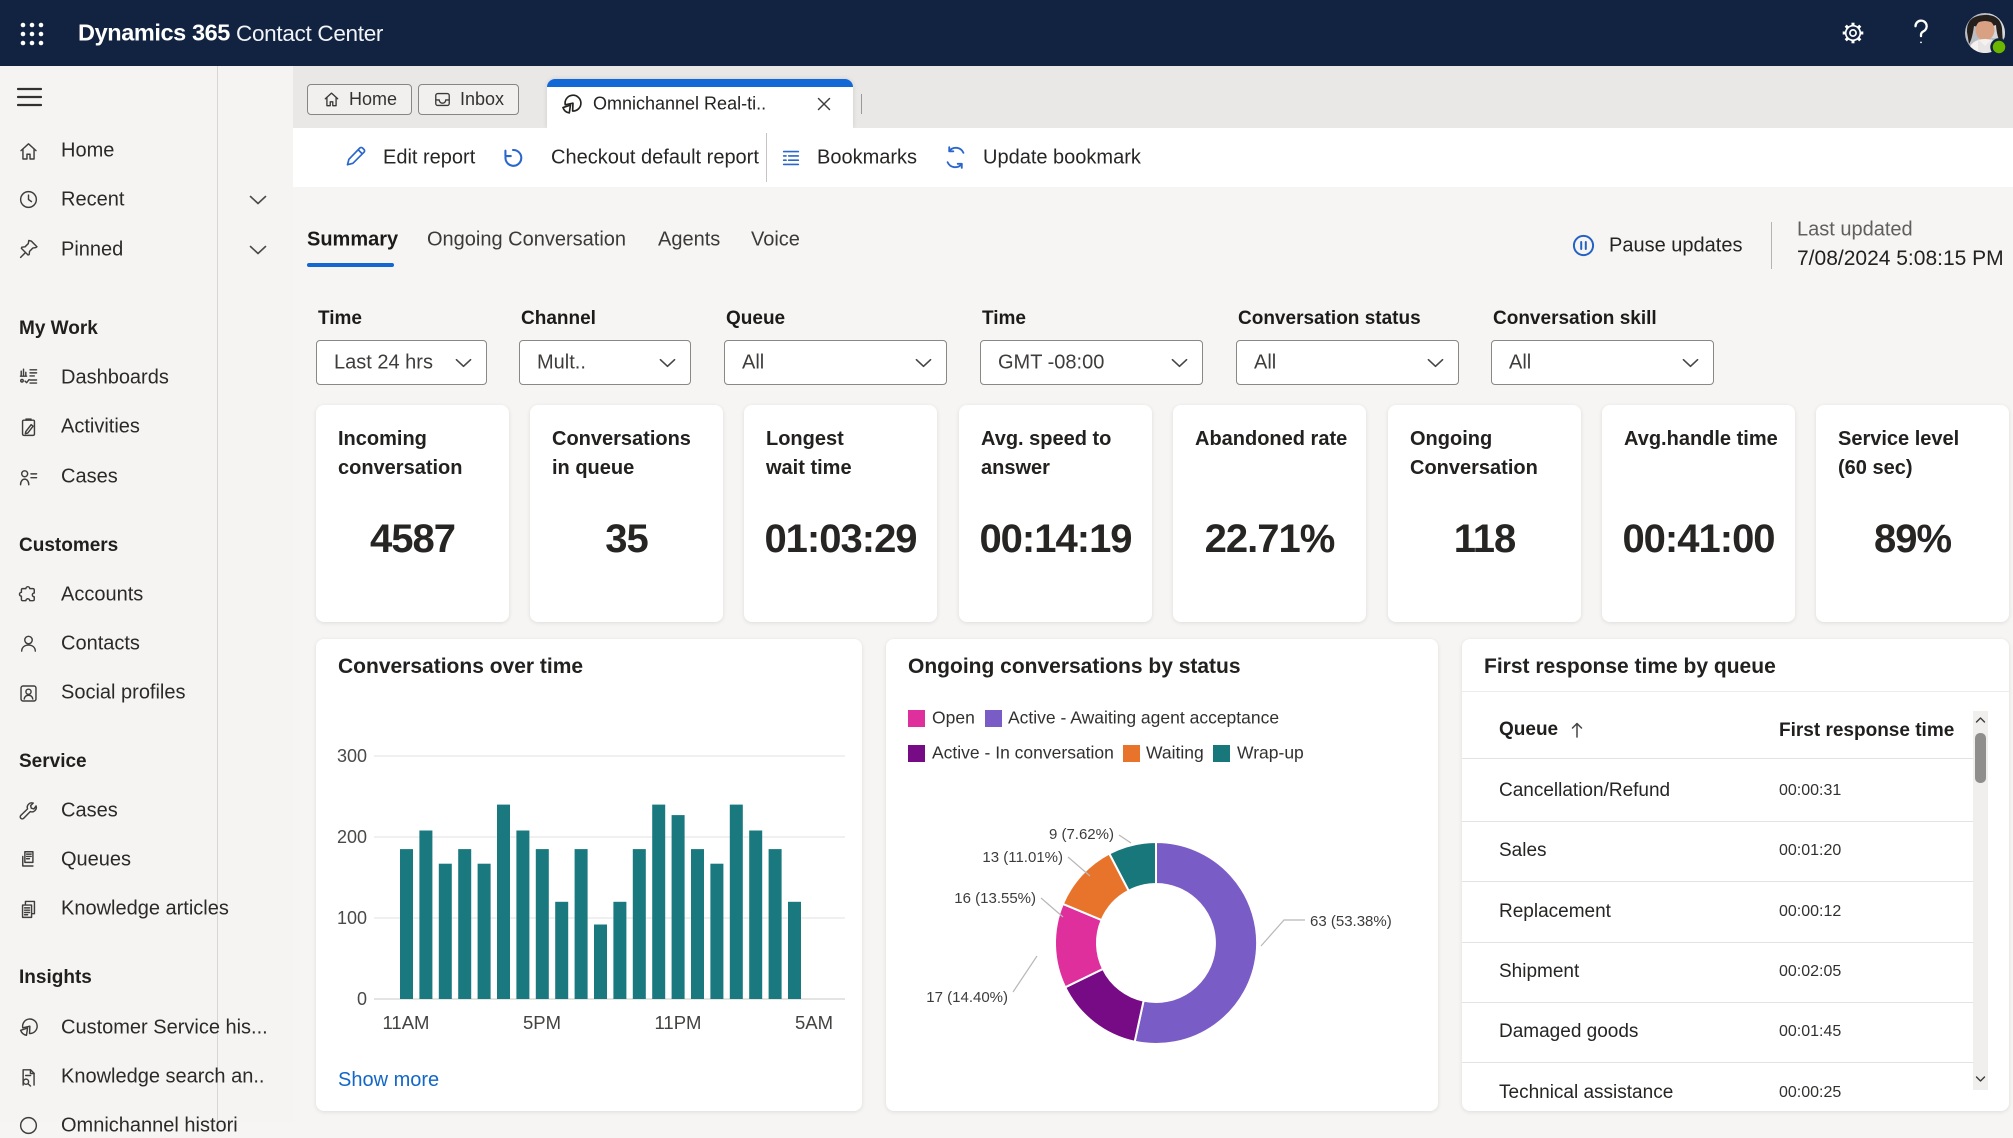 The width and height of the screenshot is (2013, 1138). I want to click on svg-text: 17 (14.40%), so click(967, 997).